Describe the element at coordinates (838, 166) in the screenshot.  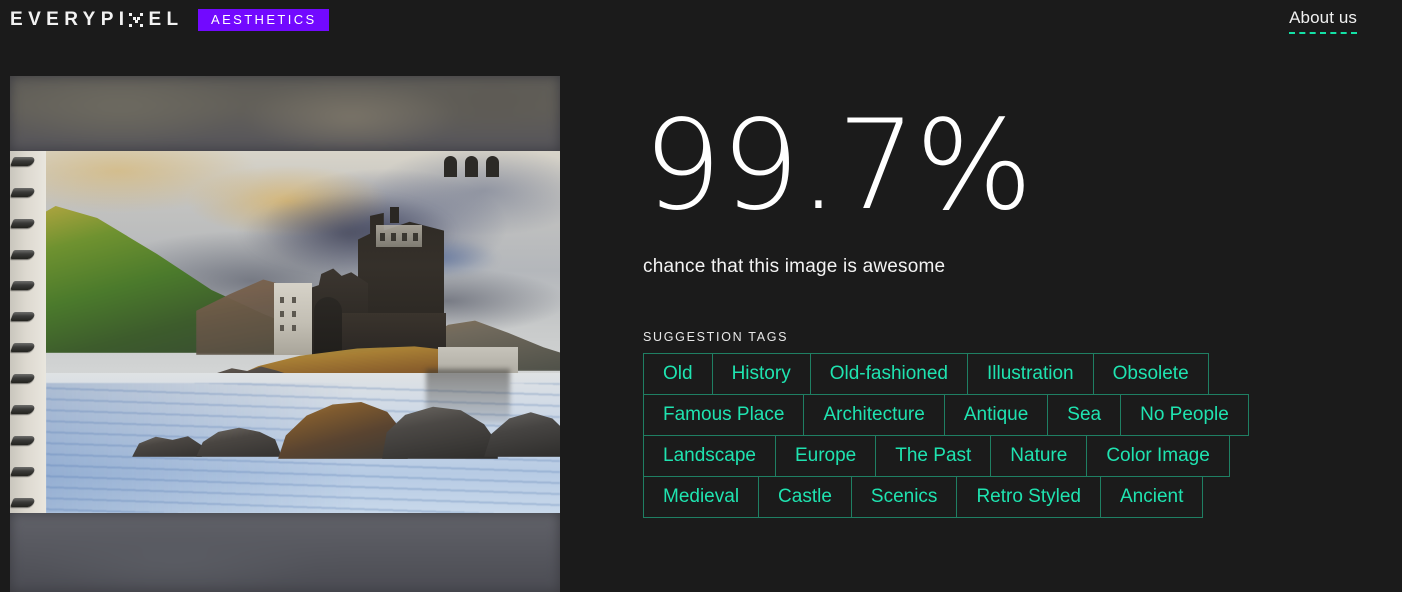
I see `aesthetic-score: 99.7%` at that location.